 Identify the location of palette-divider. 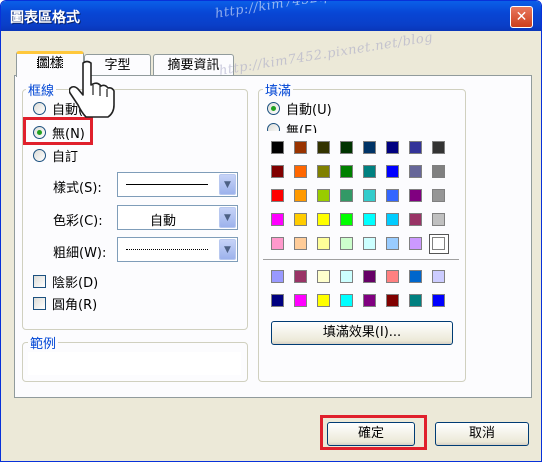
(361, 259).